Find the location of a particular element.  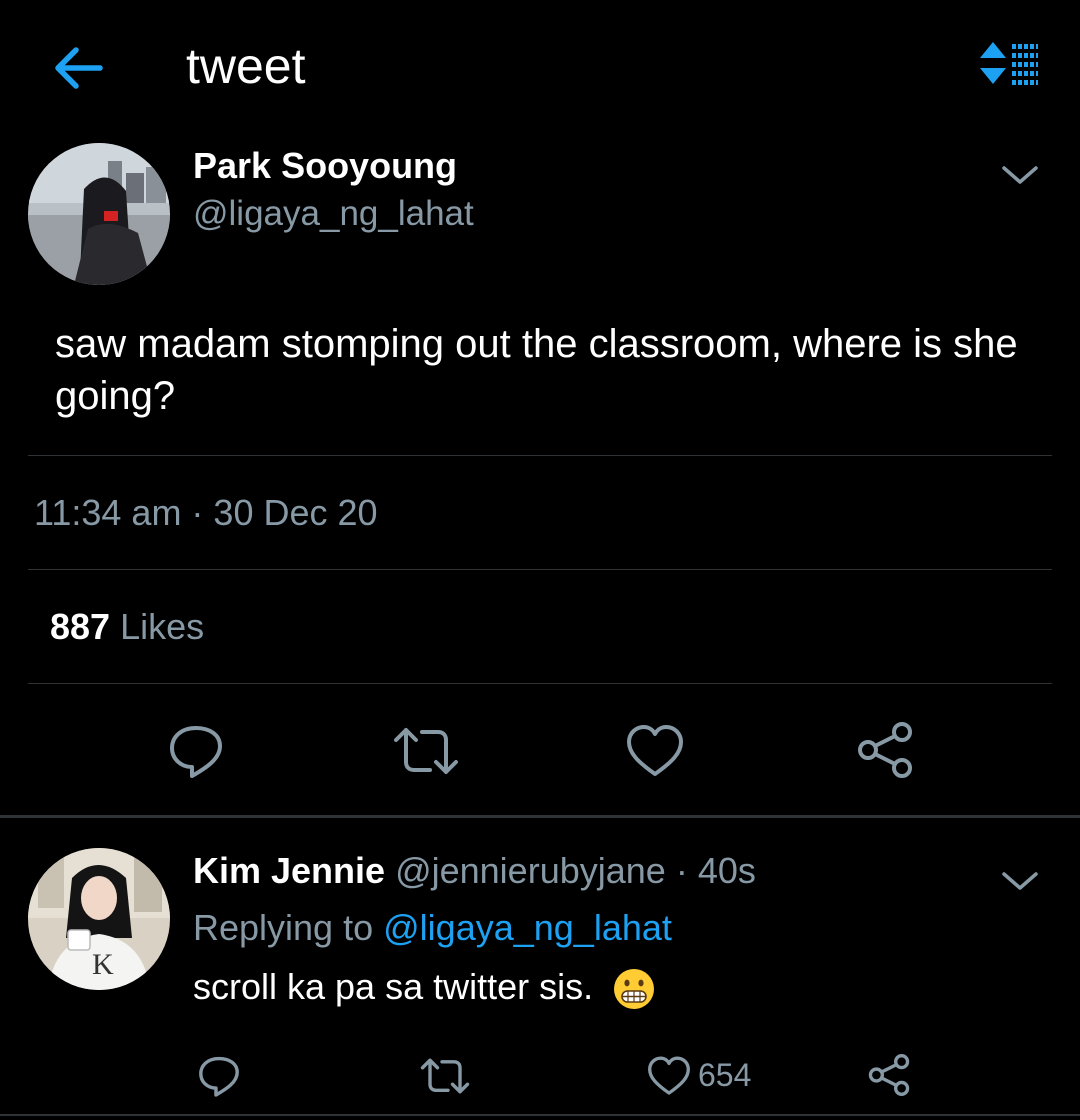

like-button is located at coordinates (655, 751).